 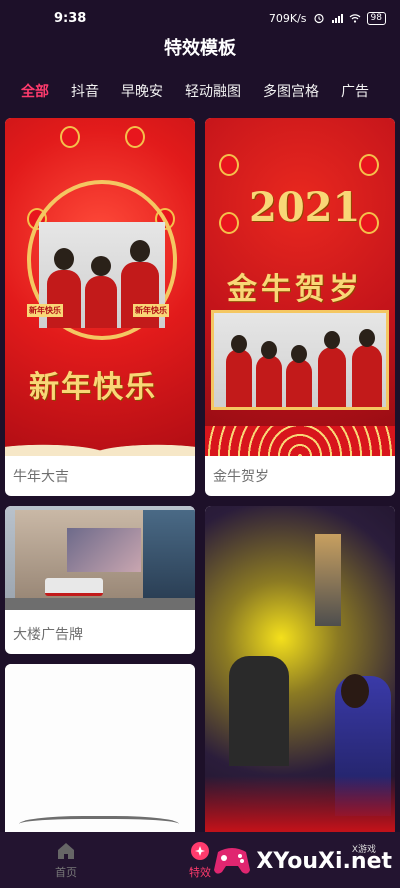 What do you see at coordinates (151, 310) in the screenshot?
I see `seal-right: 新年快乐` at bounding box center [151, 310].